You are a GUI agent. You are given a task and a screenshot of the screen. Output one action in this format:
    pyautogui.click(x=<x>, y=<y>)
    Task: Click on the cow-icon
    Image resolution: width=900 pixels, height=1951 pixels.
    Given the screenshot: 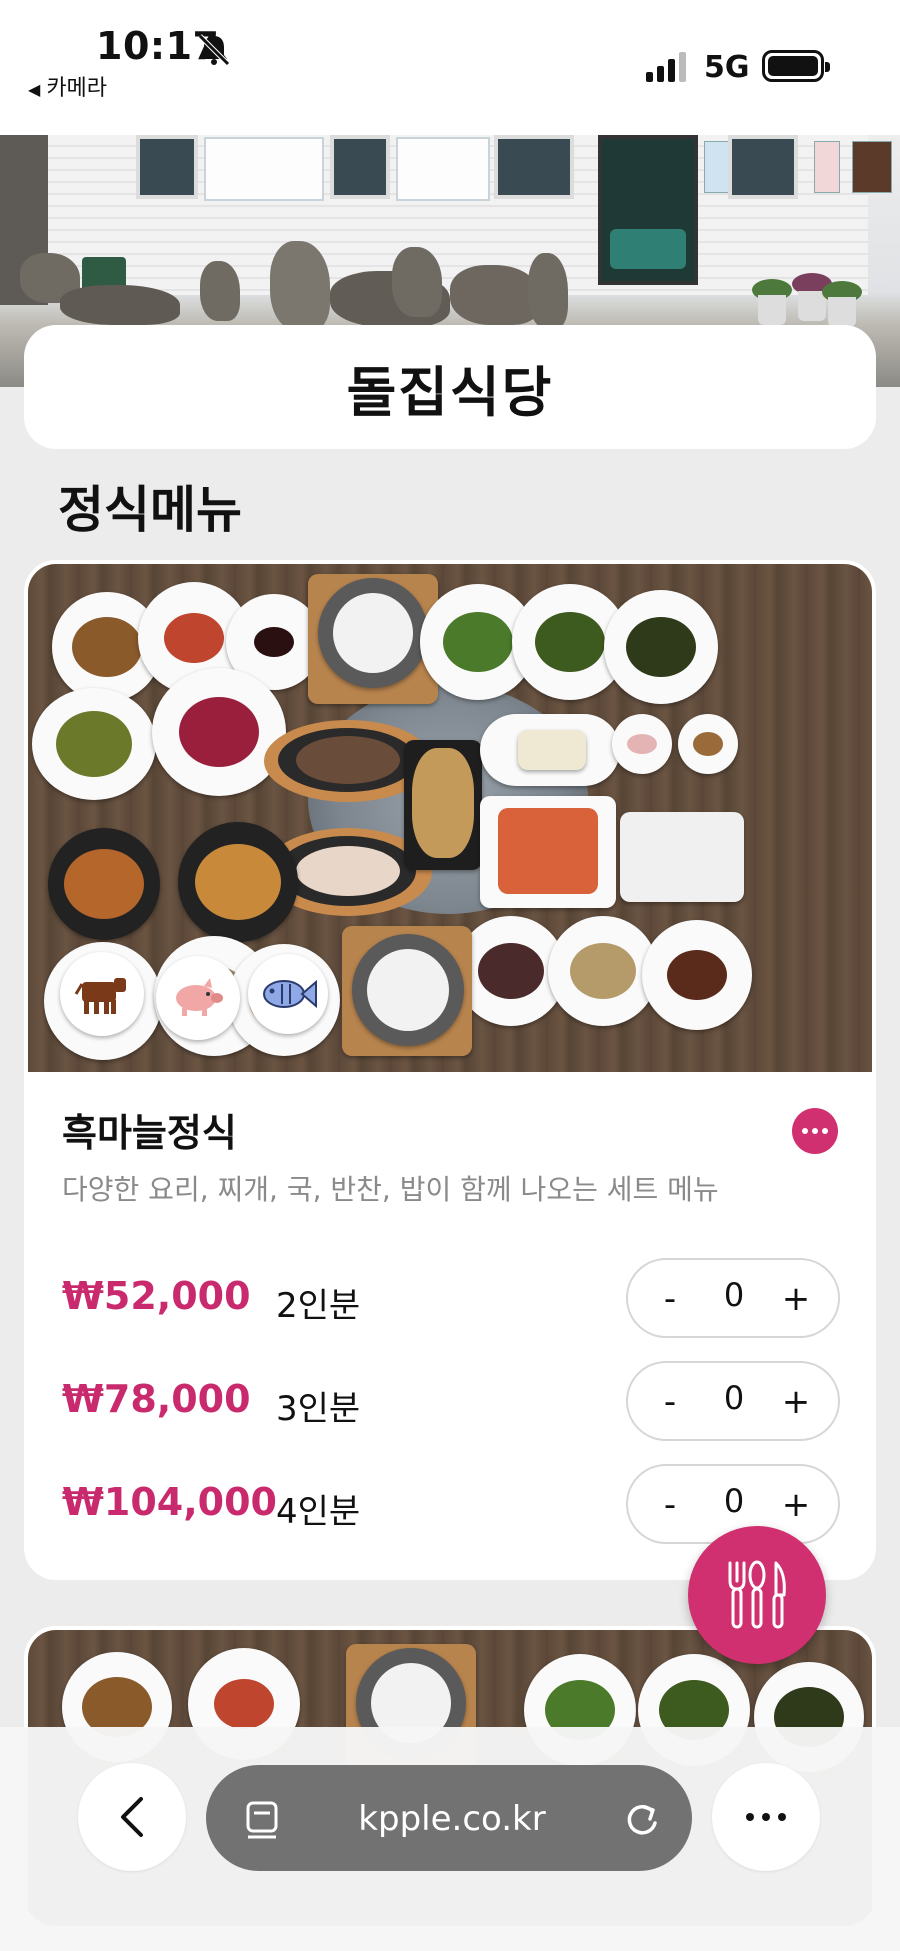 What is the action you would take?
    pyautogui.click(x=102, y=994)
    